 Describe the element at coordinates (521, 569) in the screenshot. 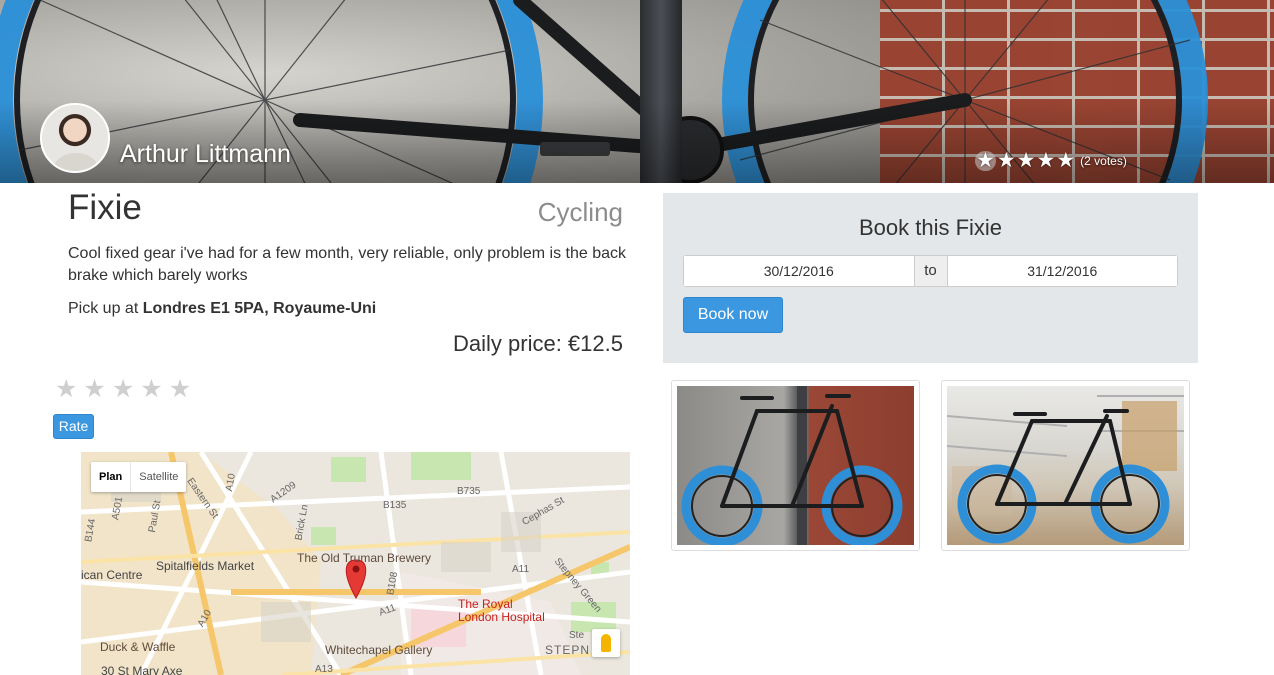

I see `map-label: A11` at that location.